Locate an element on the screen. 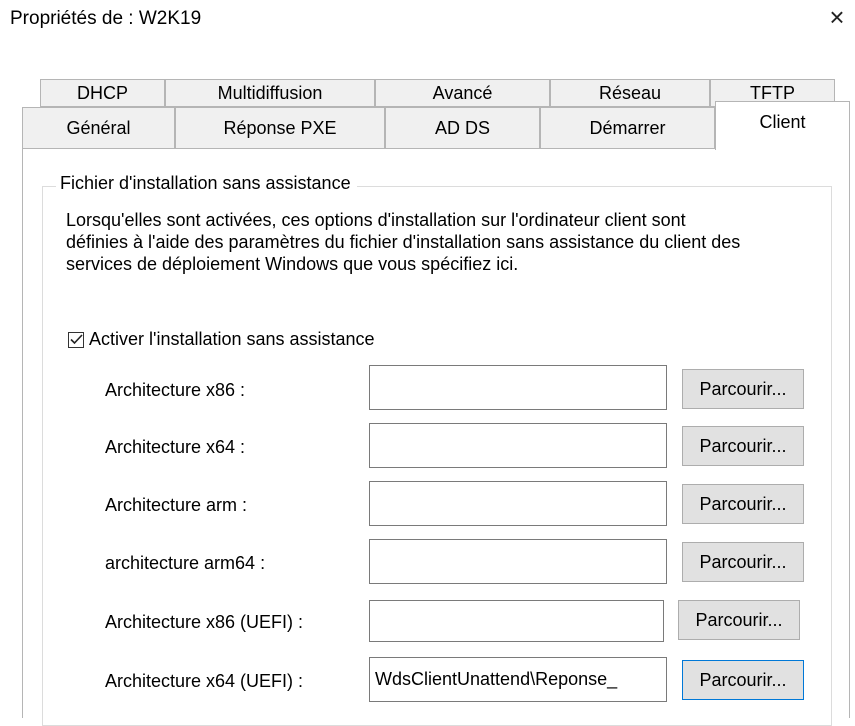 Image resolution: width=855 pixels, height=726 pixels. tab-dhcp: DHCP is located at coordinates (102, 93).